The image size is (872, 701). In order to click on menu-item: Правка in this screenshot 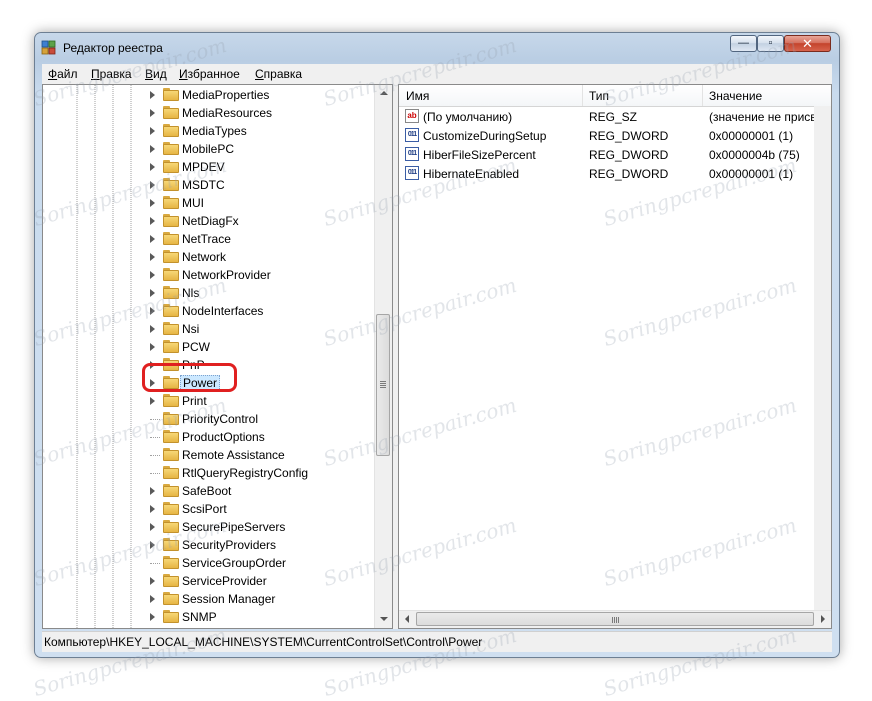, I will do `click(111, 74)`.